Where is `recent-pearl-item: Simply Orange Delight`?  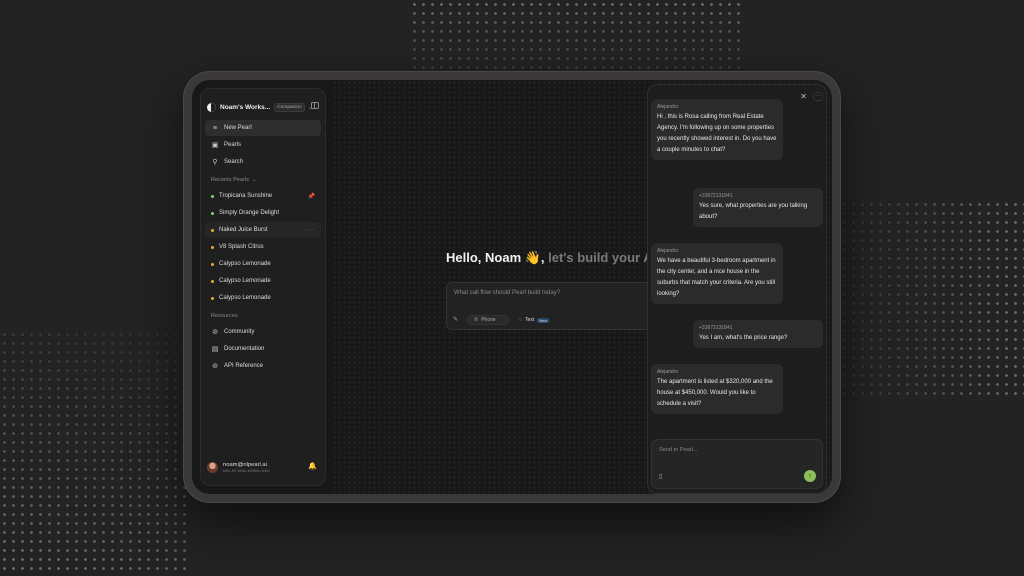
recent-pearl-item: Simply Orange Delight is located at coordinates (263, 213).